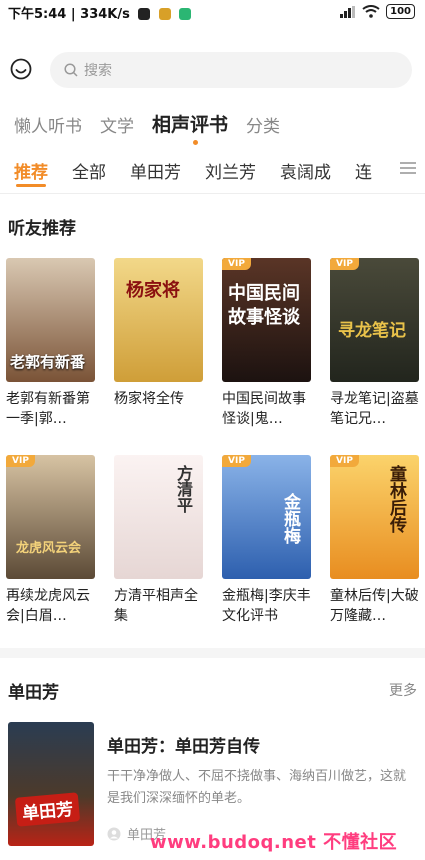 Image resolution: width=425 pixels, height=860 pixels. What do you see at coordinates (33, 693) in the screenshot?
I see `section-title: 单田芳` at bounding box center [33, 693].